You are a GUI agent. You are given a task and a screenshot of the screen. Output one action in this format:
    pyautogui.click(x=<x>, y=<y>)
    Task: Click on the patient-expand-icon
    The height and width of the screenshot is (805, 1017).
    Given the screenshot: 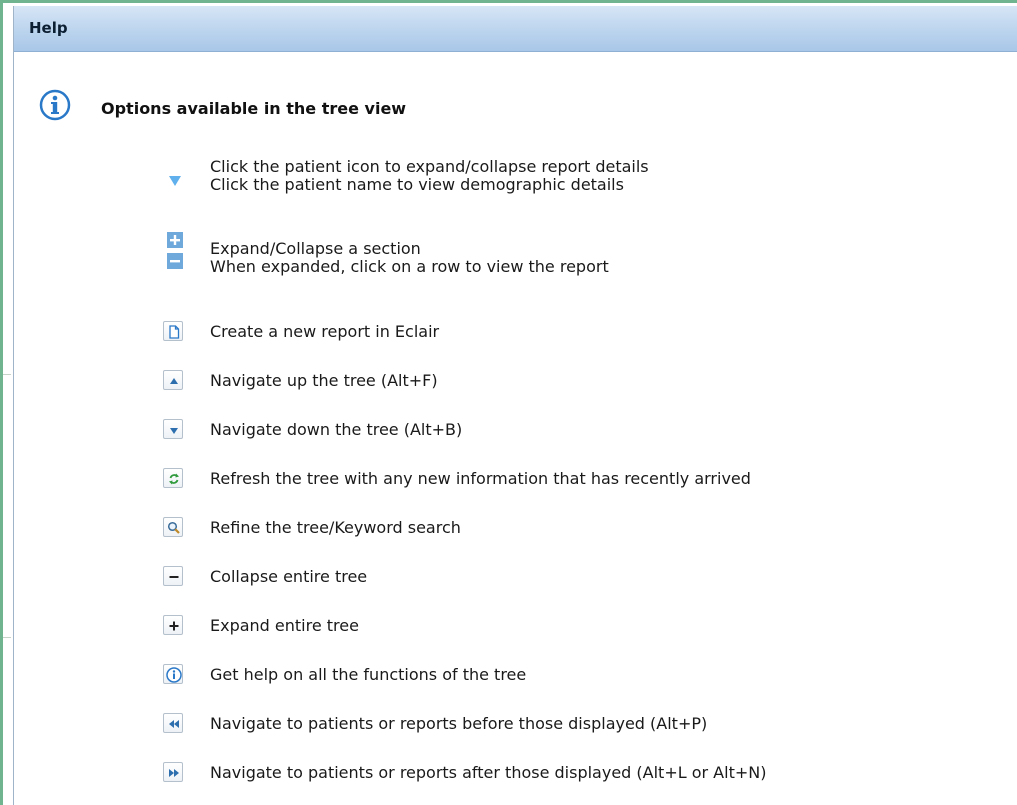 What is the action you would take?
    pyautogui.click(x=175, y=181)
    